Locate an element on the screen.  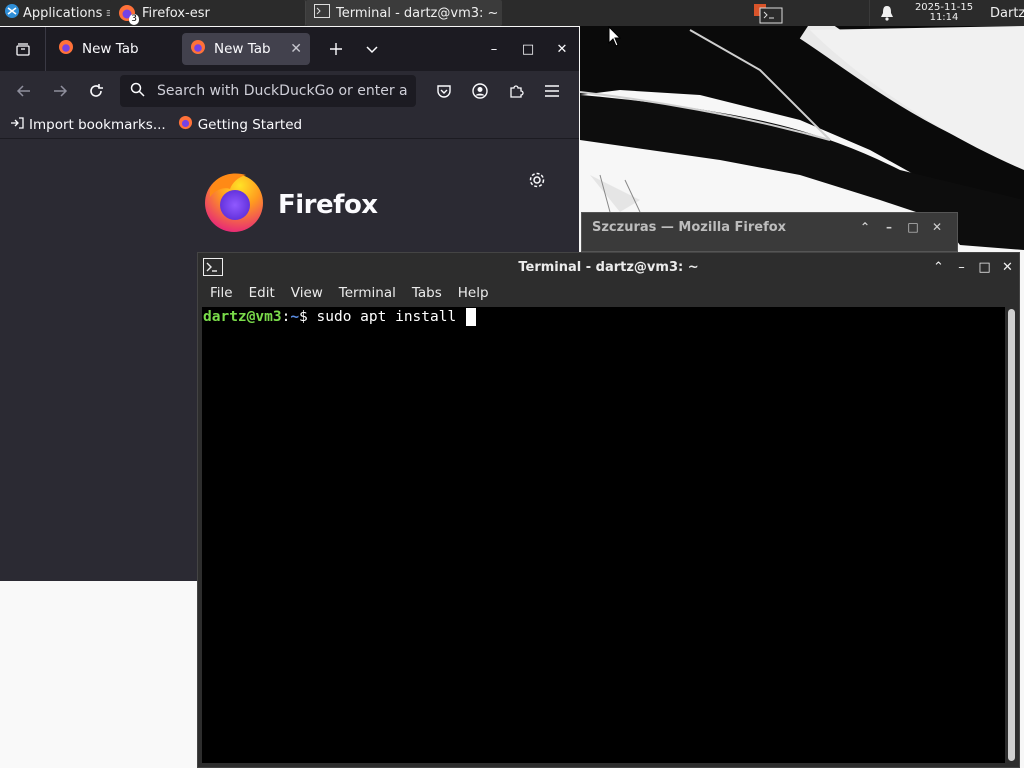
background-firefox-window: Szczuras — Mozilla Firefox ⌃ – □ ✕ is located at coordinates (769, 232).